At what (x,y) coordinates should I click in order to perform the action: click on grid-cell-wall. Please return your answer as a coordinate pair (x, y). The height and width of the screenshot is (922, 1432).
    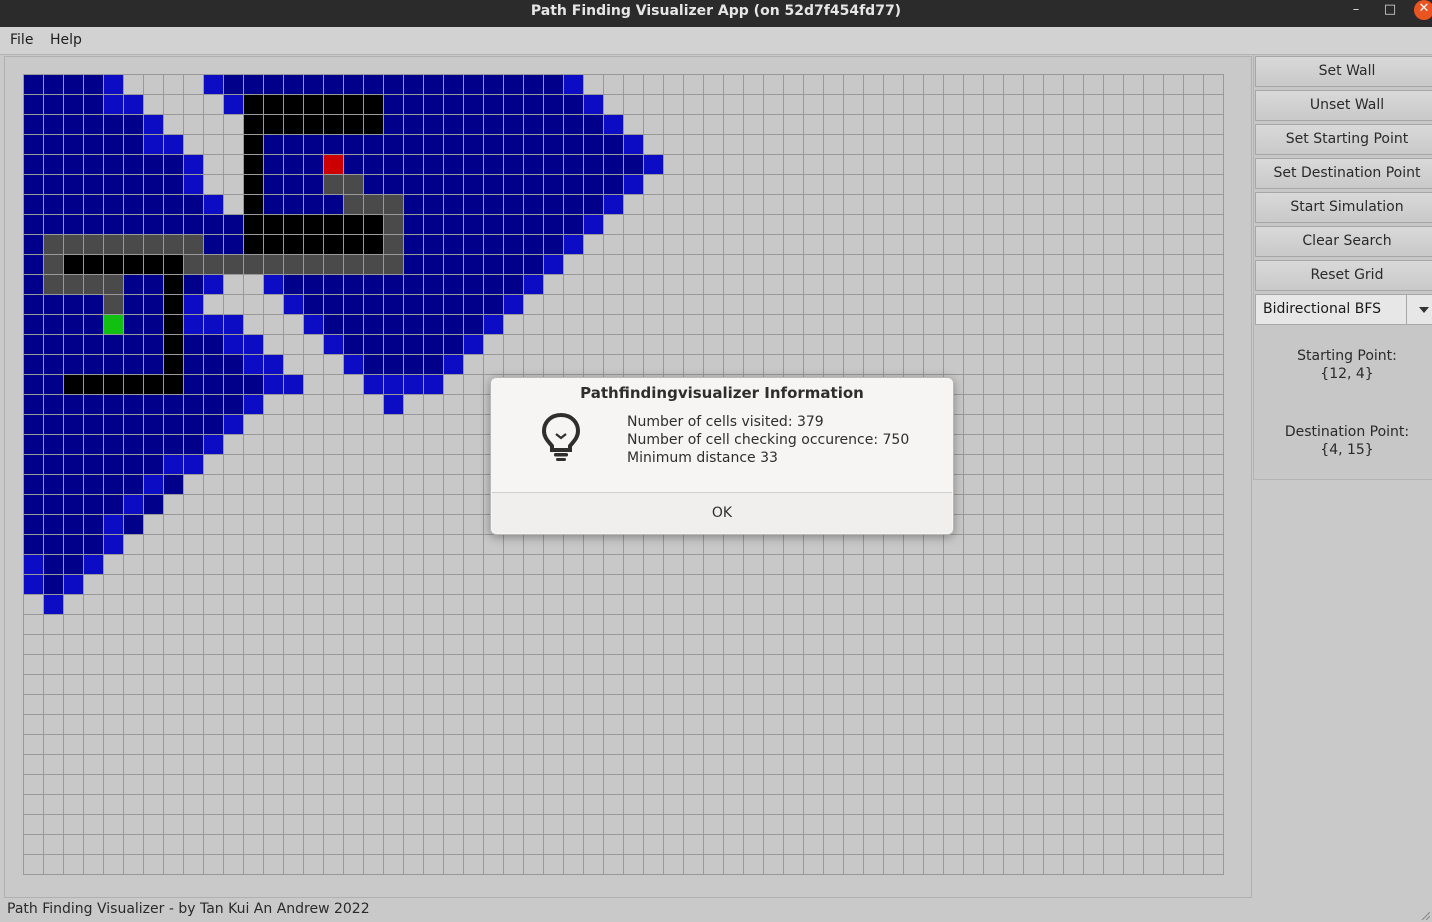
    Looking at the image, I should click on (353, 124).